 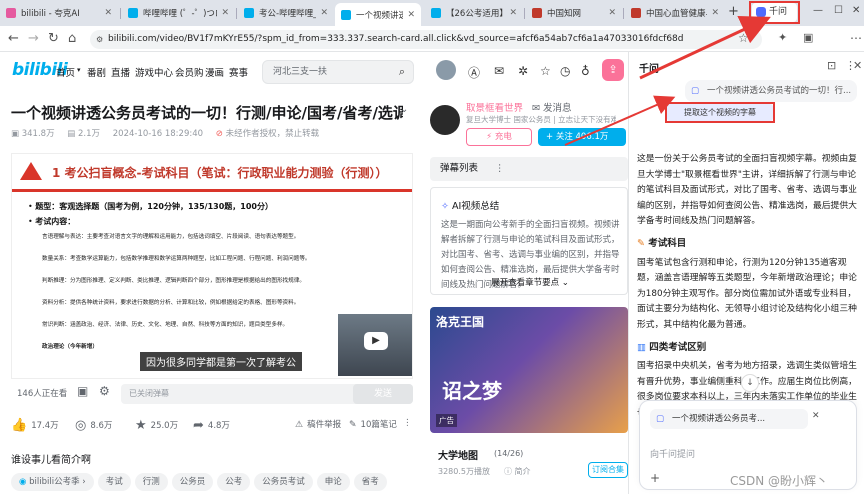 What do you see at coordinates (667, 81) in the screenshot?
I see `annotation-arrows` at bounding box center [667, 81].